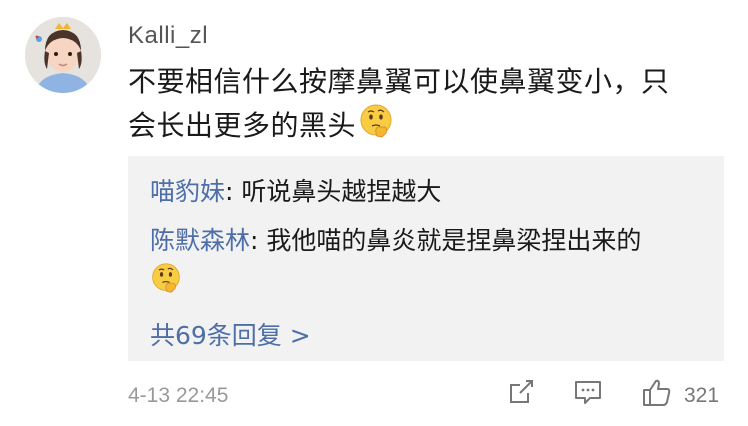  What do you see at coordinates (178, 395) in the screenshot?
I see `timestamp: 4-13 22:45` at bounding box center [178, 395].